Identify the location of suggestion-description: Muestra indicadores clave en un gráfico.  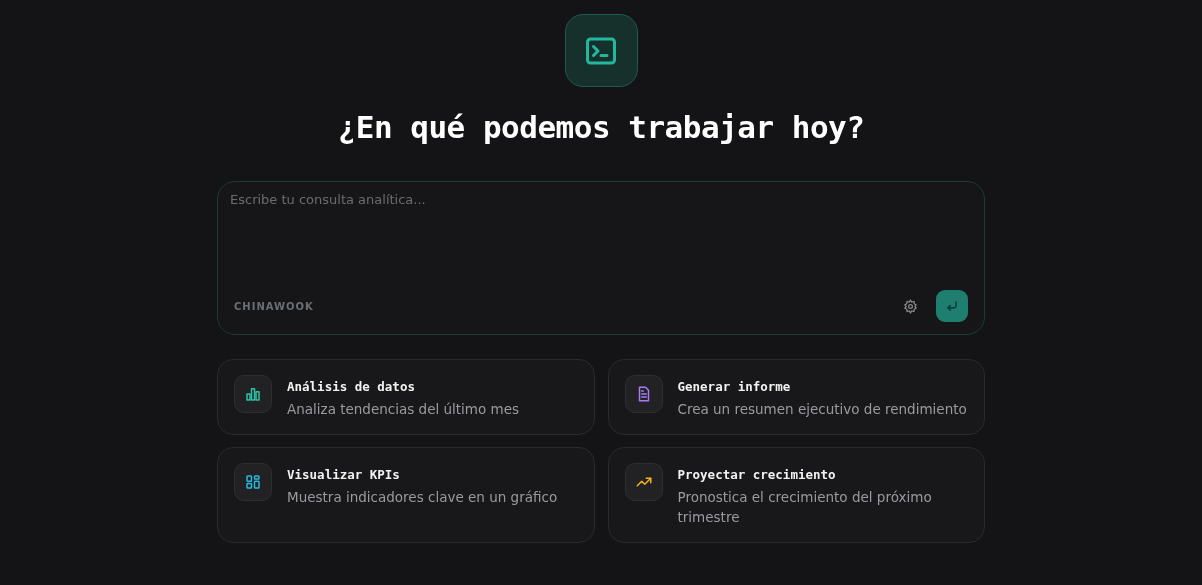
(422, 497).